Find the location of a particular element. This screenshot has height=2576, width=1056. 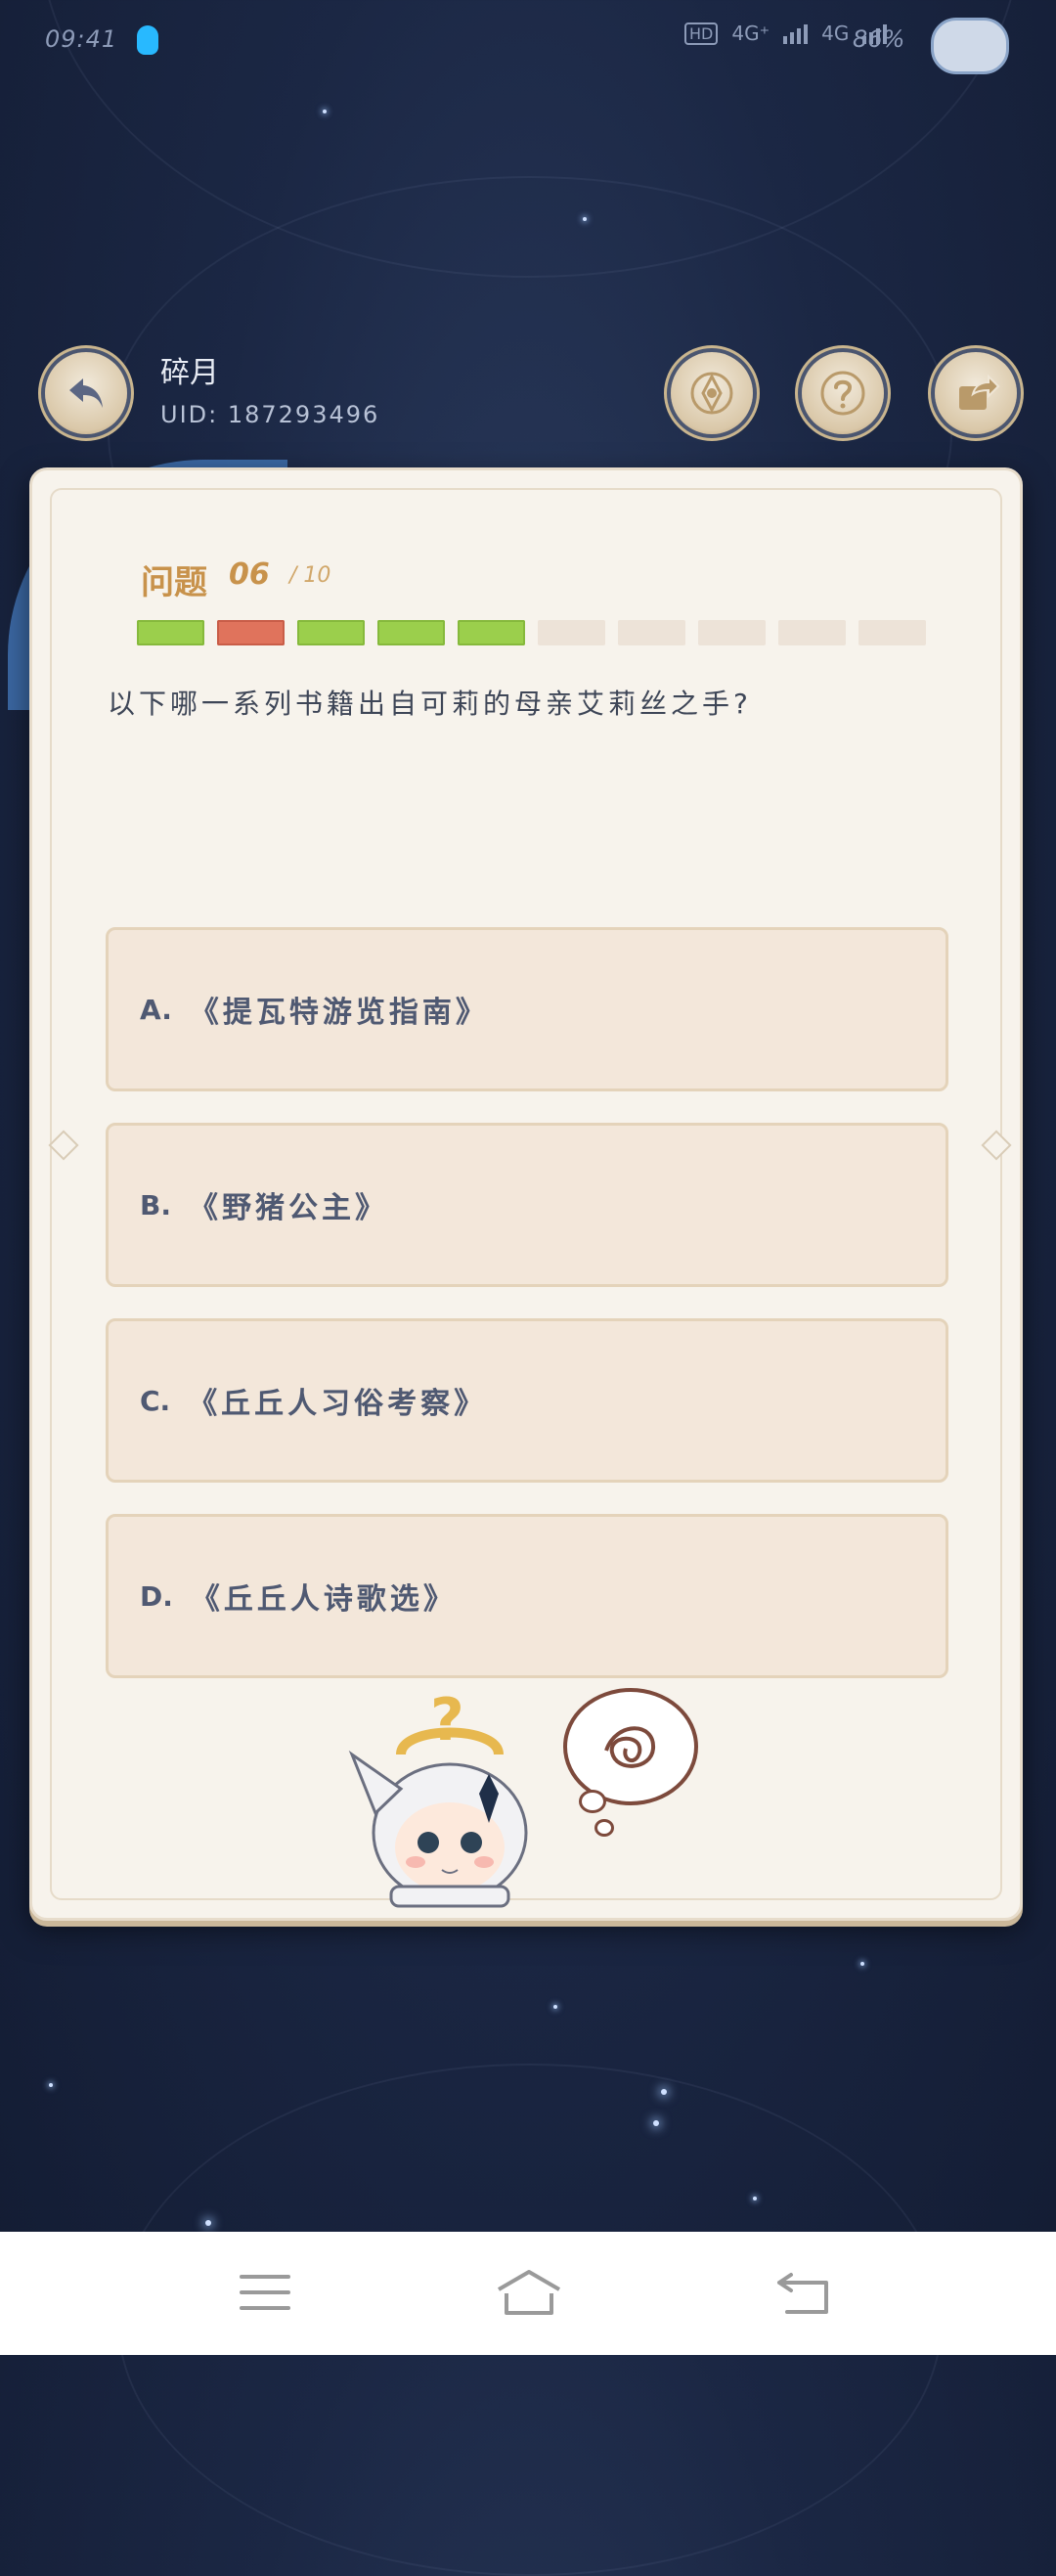

nav-back-button is located at coordinates (805, 2292).